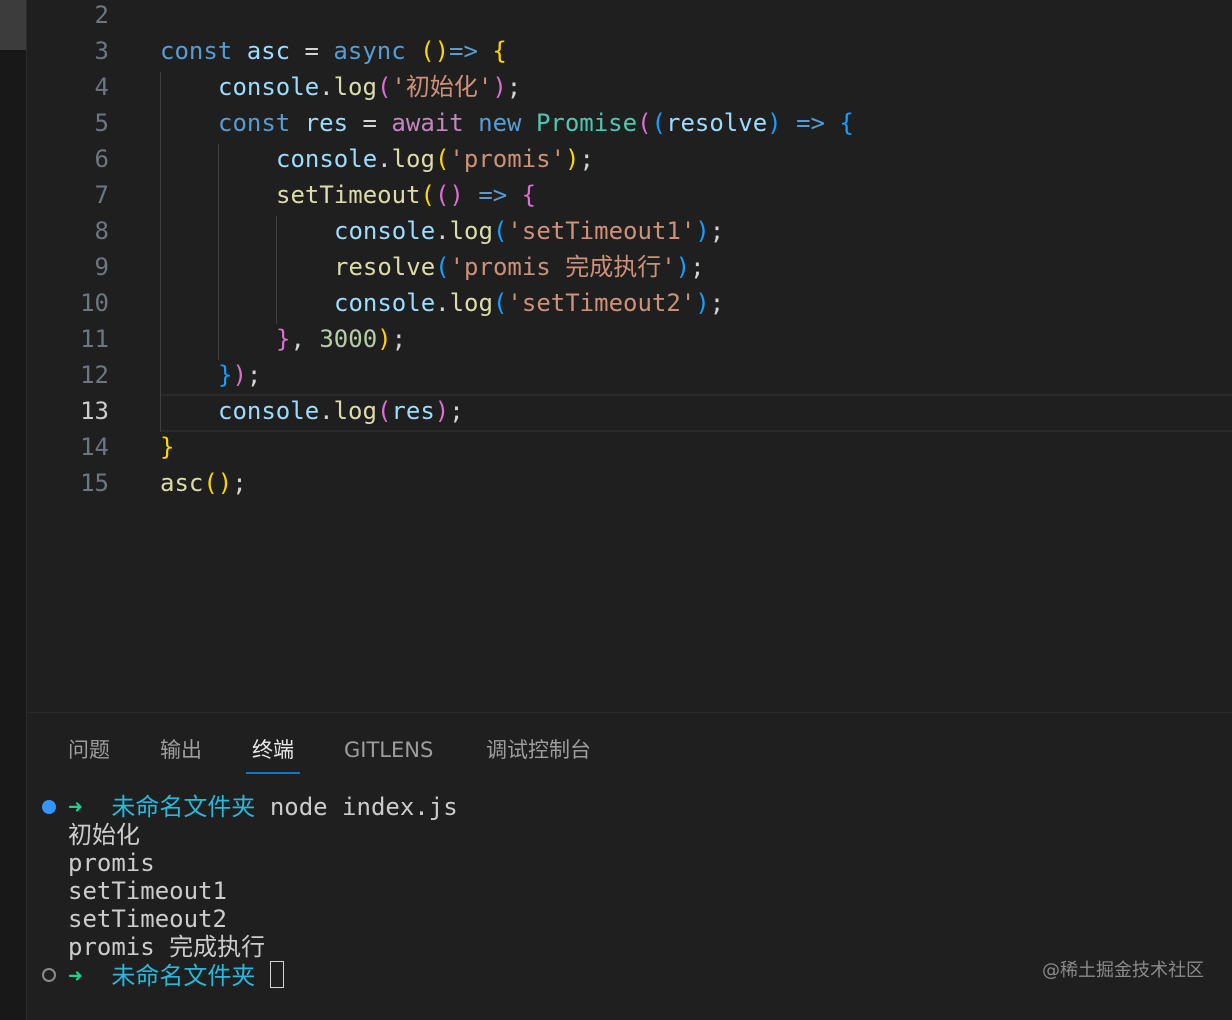 The width and height of the screenshot is (1232, 1020). I want to click on token-operator: =, so click(311, 51).